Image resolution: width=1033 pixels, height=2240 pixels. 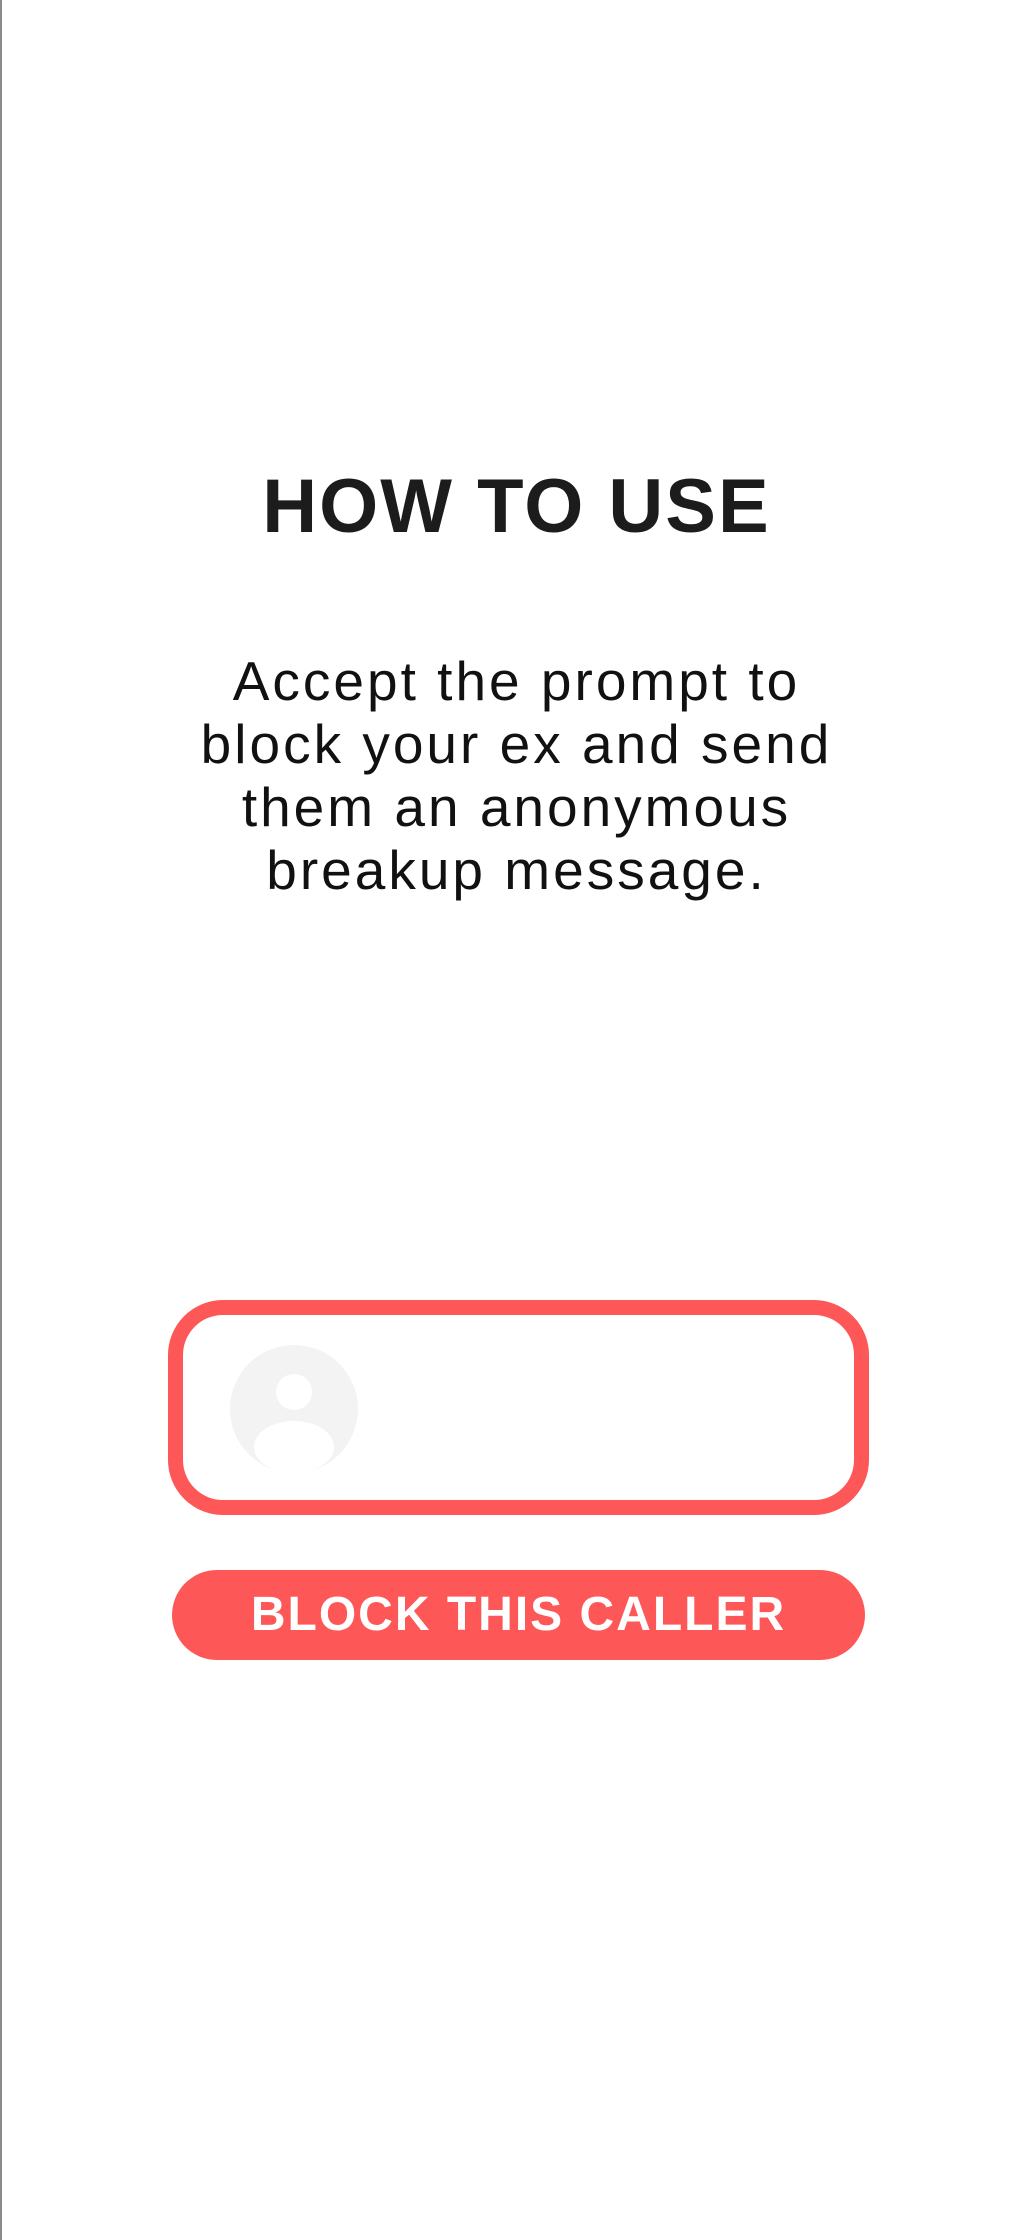 I want to click on block-caller-button: BLOCK THIS CALLER, so click(x=518, y=1615).